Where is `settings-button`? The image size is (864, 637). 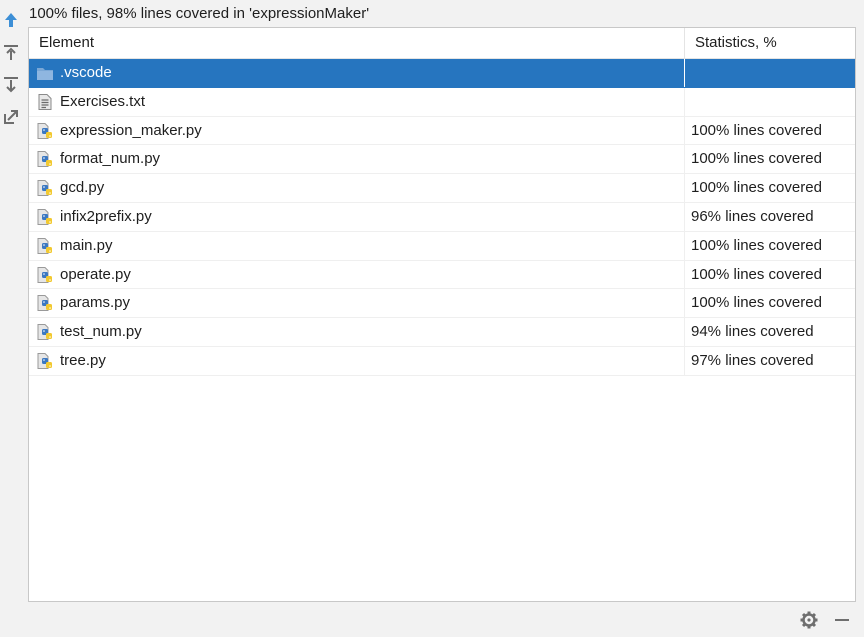 settings-button is located at coordinates (809, 620).